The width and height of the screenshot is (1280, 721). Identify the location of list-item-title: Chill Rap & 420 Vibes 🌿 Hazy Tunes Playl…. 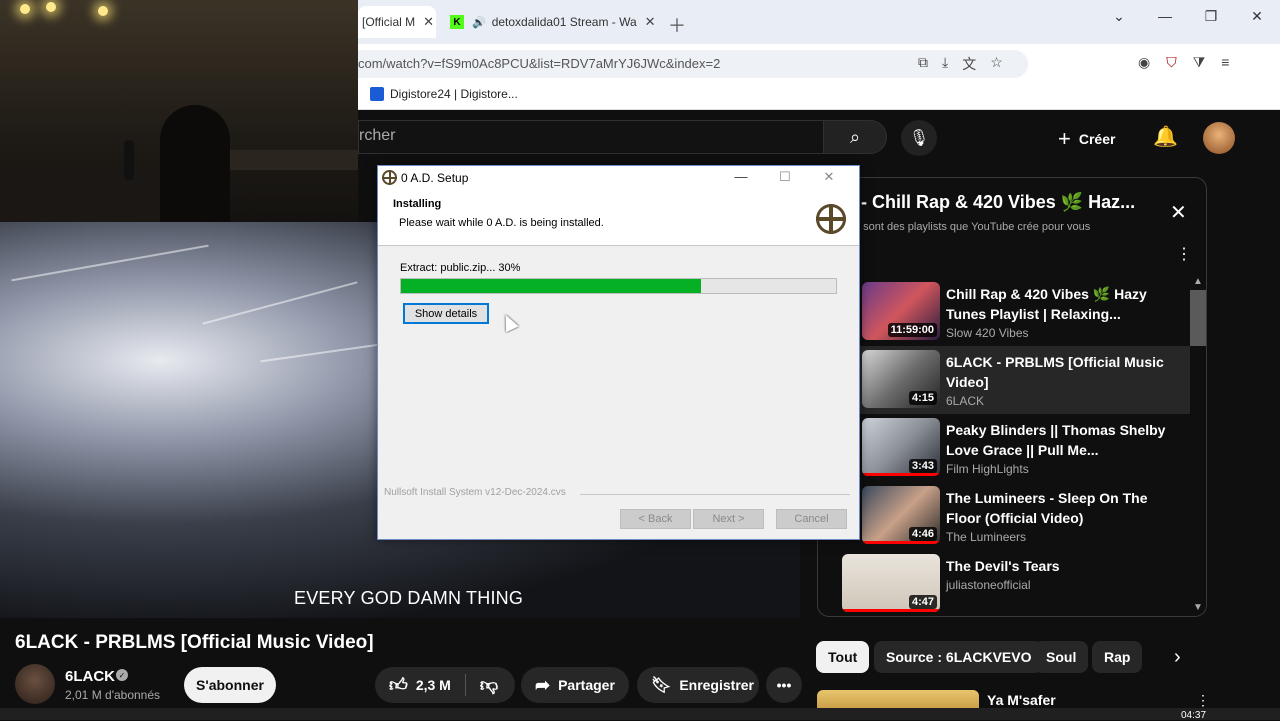
(1046, 304).